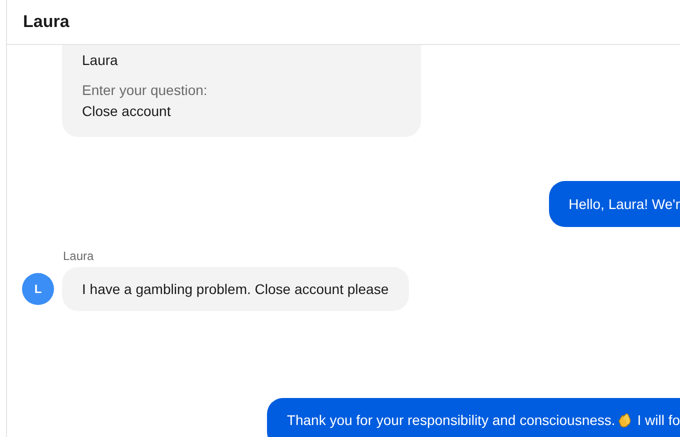 The width and height of the screenshot is (680, 437). Describe the element at coordinates (624, 204) in the screenshot. I see `message-text: Hello, Laura! We'r` at that location.